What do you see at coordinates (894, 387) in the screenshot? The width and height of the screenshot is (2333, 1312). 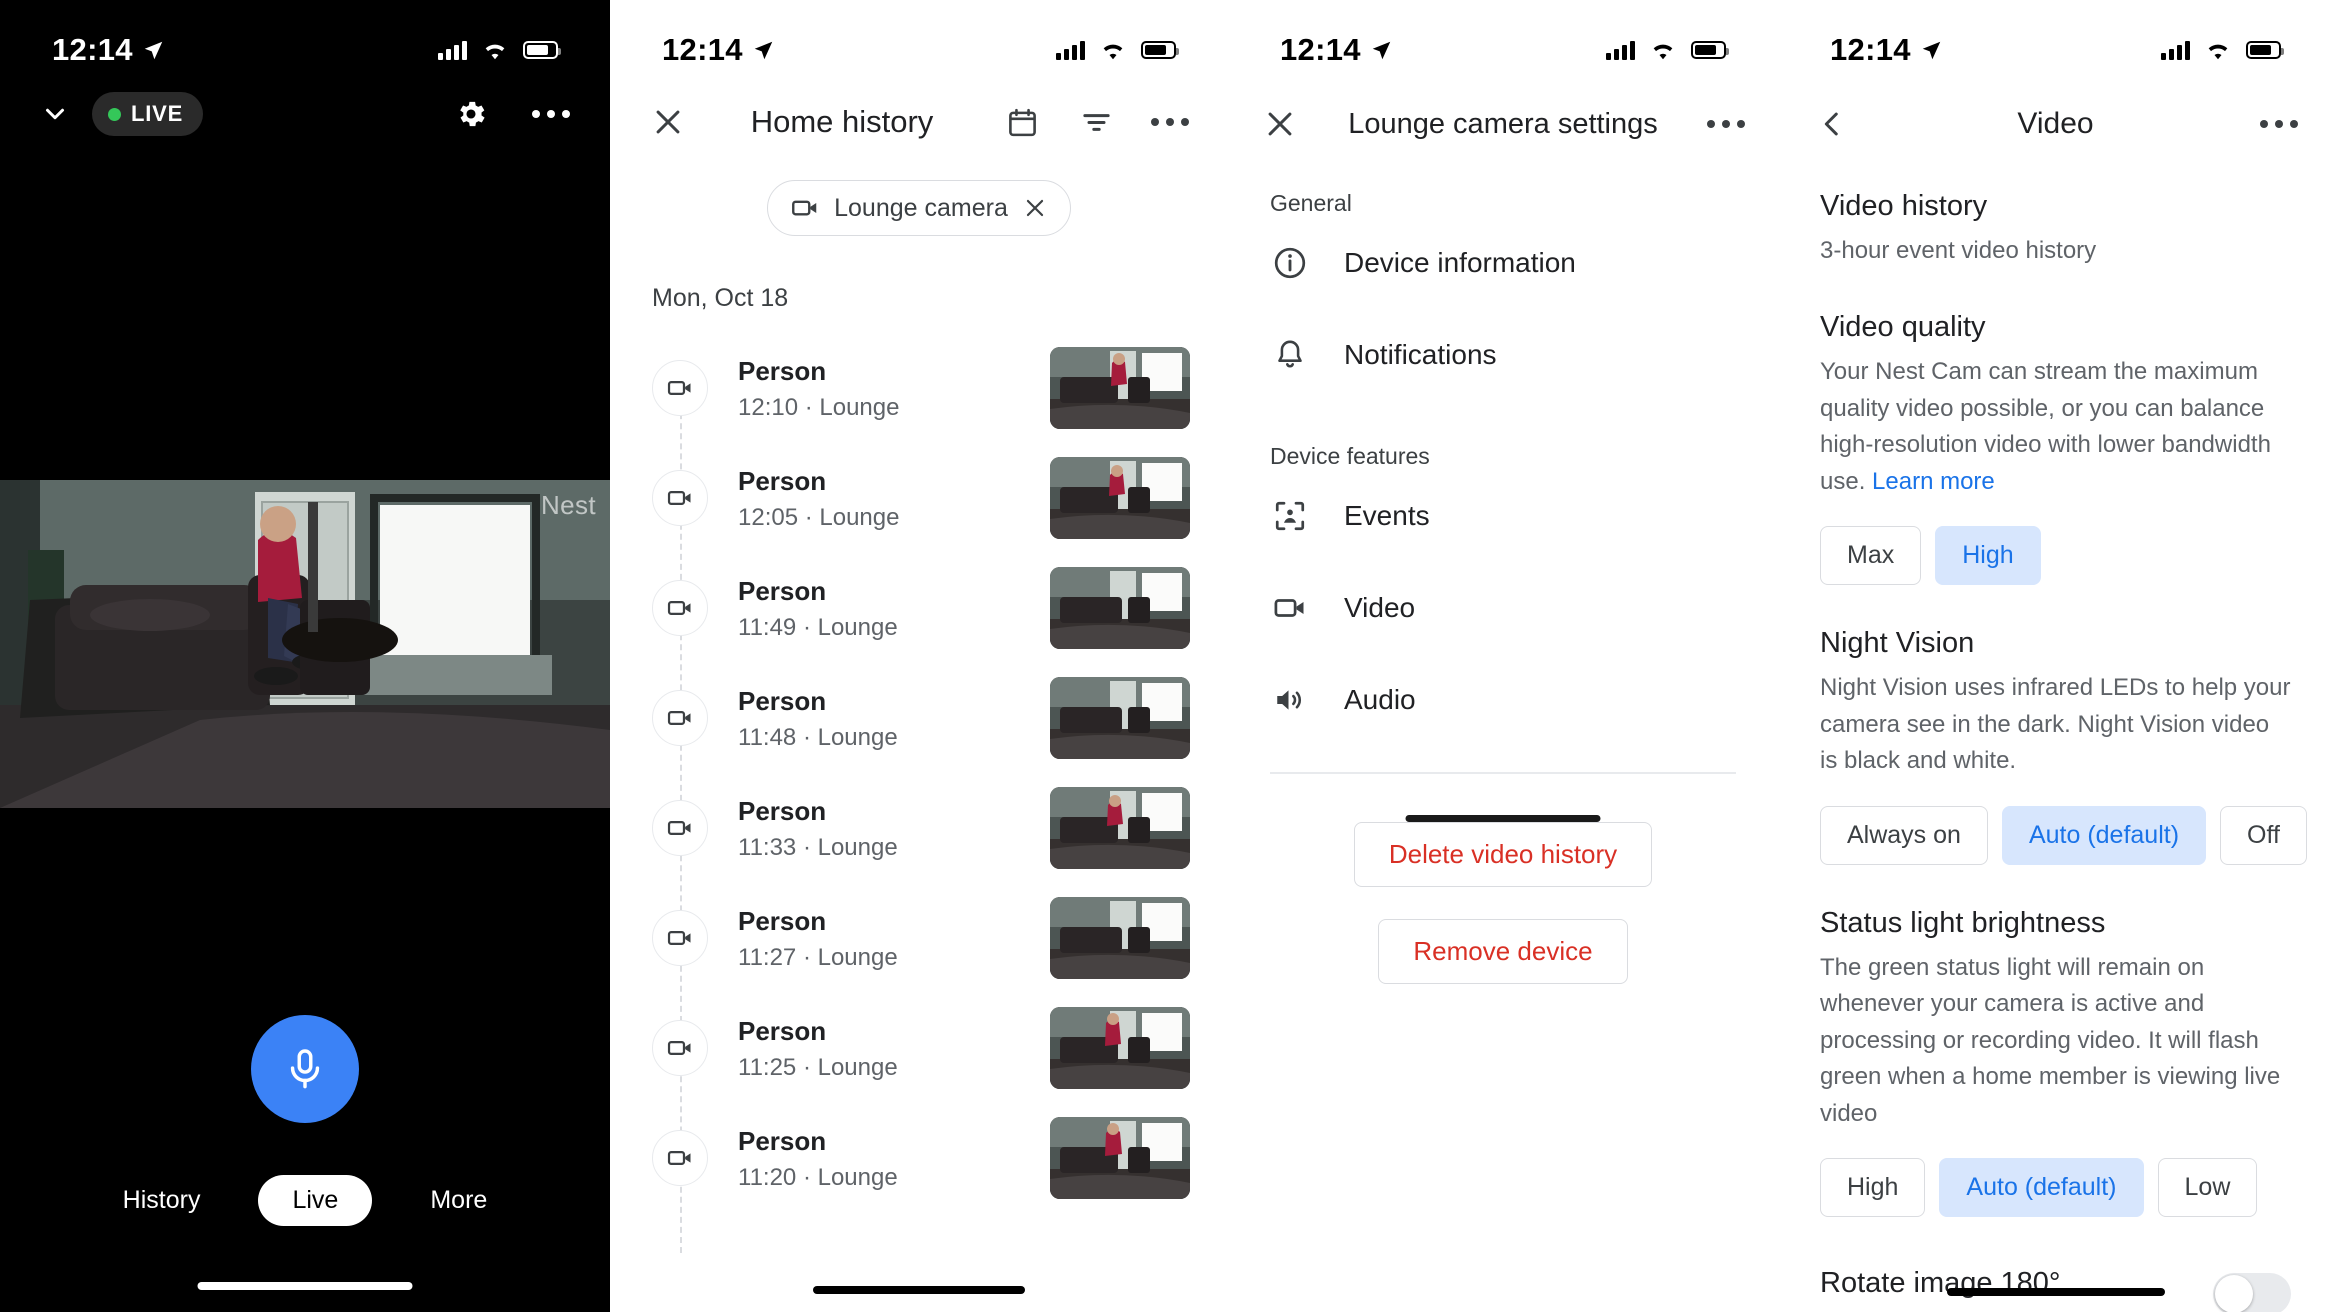 I see `event-text: Person 12:10 · Lounge` at bounding box center [894, 387].